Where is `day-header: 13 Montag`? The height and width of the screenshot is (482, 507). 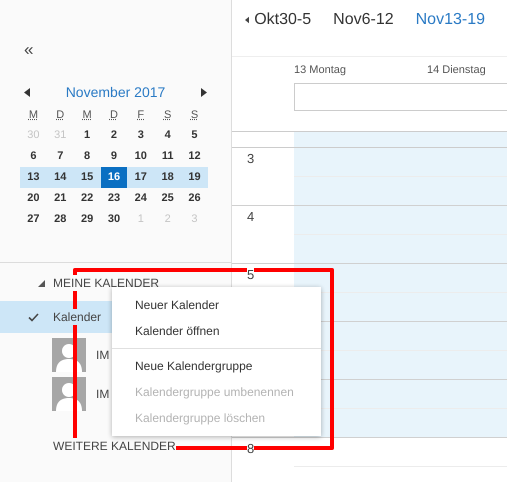 day-header: 13 Montag is located at coordinates (320, 70).